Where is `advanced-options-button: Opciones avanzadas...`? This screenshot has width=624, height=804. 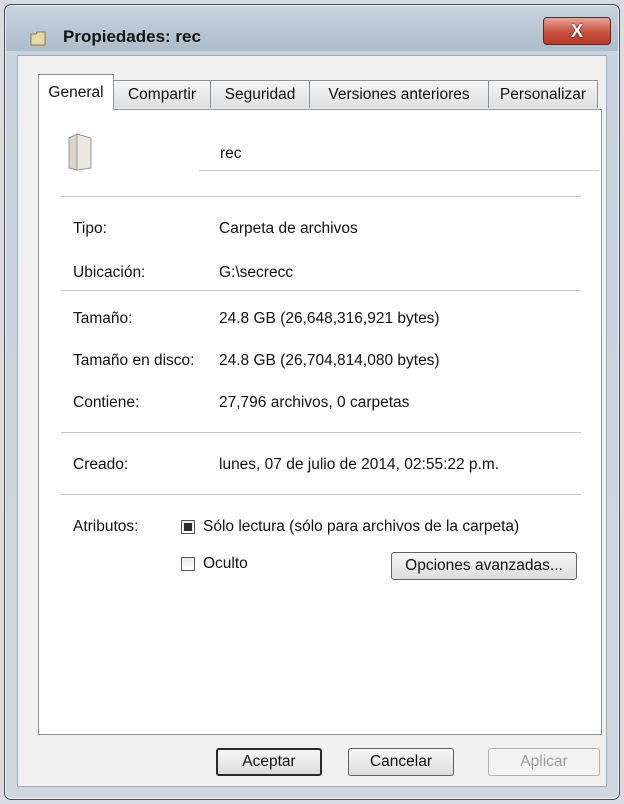 advanced-options-button: Opciones avanzadas... is located at coordinates (484, 566).